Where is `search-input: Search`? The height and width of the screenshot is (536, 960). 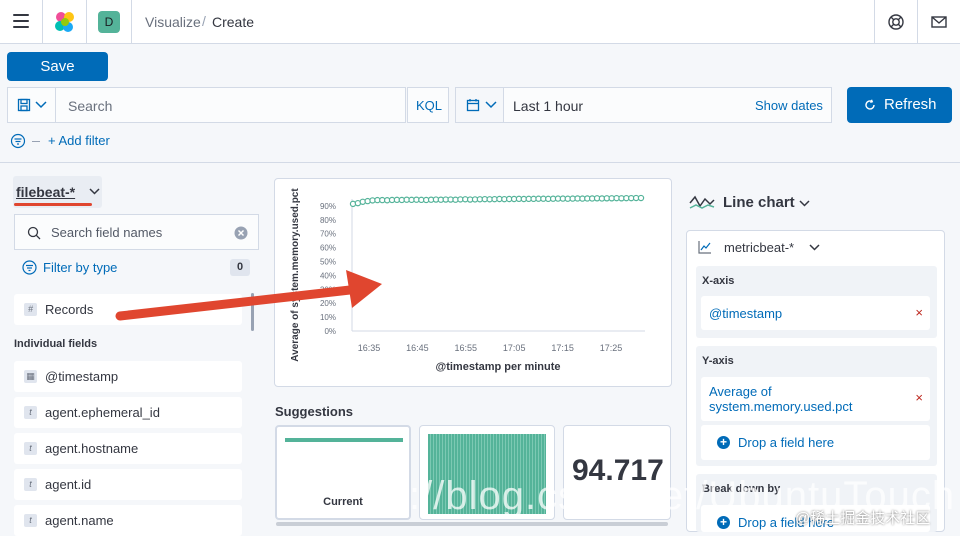
search-input: Search is located at coordinates (90, 106).